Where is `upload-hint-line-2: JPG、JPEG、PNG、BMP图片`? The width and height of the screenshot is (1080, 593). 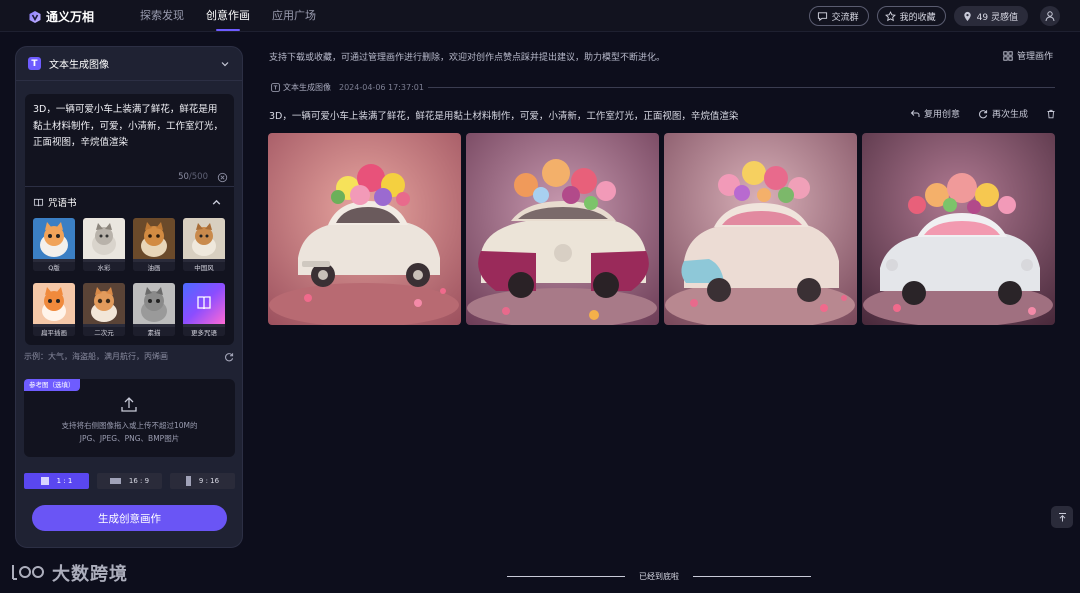
upload-hint-line-2: JPG、JPEG、PNG、BMP图片 is located at coordinates (129, 438).